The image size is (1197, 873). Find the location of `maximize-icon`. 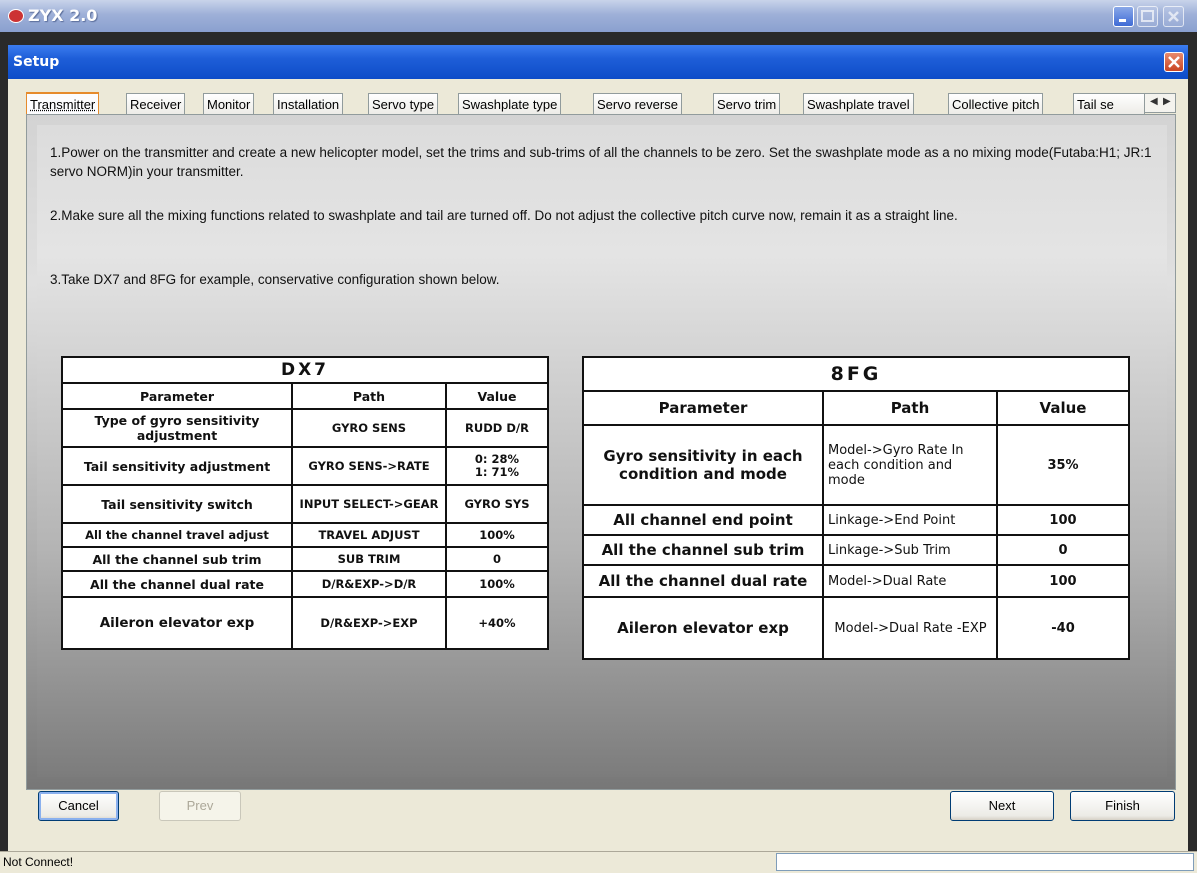

maximize-icon is located at coordinates (1147, 16).